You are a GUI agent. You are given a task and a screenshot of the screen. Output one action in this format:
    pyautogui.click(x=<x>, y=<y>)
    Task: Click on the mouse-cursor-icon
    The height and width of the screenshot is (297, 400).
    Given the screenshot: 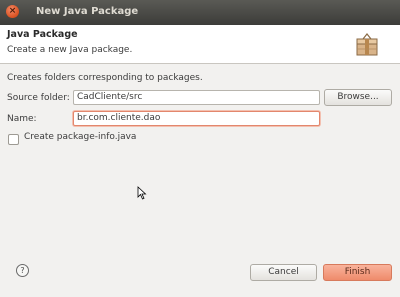 What is the action you would take?
    pyautogui.click(x=142, y=193)
    